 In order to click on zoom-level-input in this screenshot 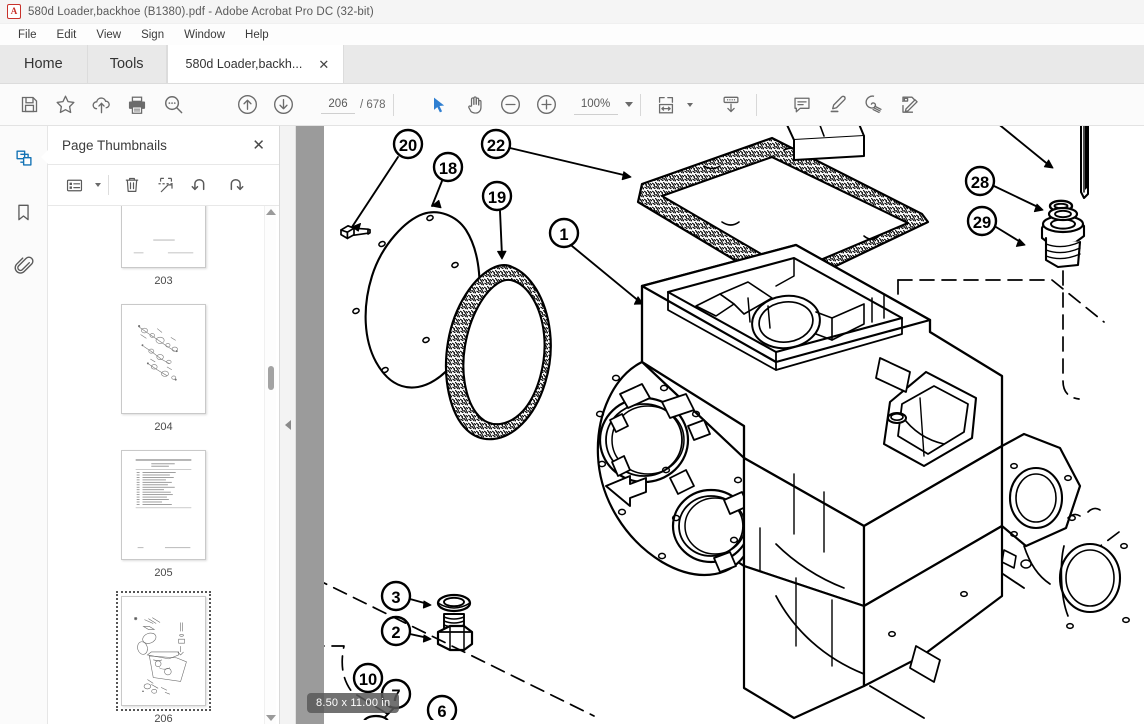, I will do `click(595, 104)`.